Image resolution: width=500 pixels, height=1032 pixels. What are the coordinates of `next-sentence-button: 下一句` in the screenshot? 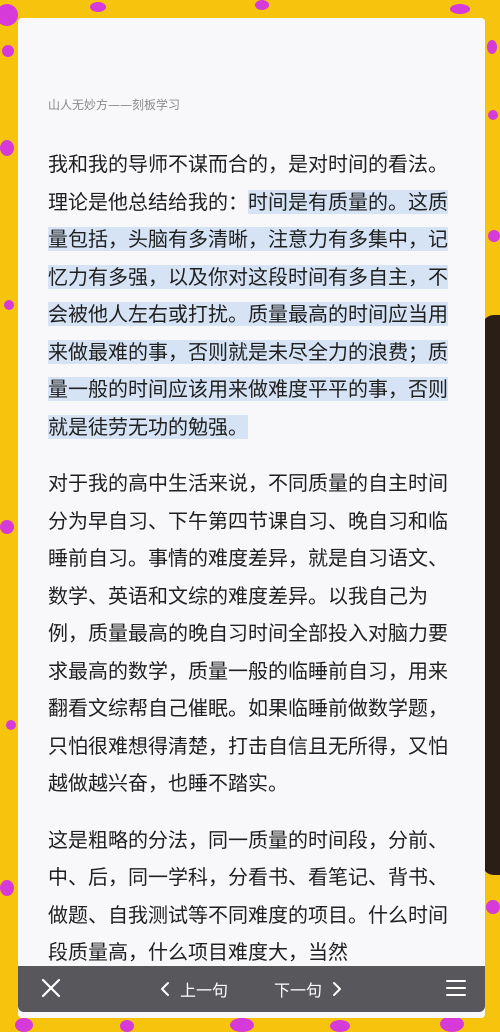 It's located at (308, 989).